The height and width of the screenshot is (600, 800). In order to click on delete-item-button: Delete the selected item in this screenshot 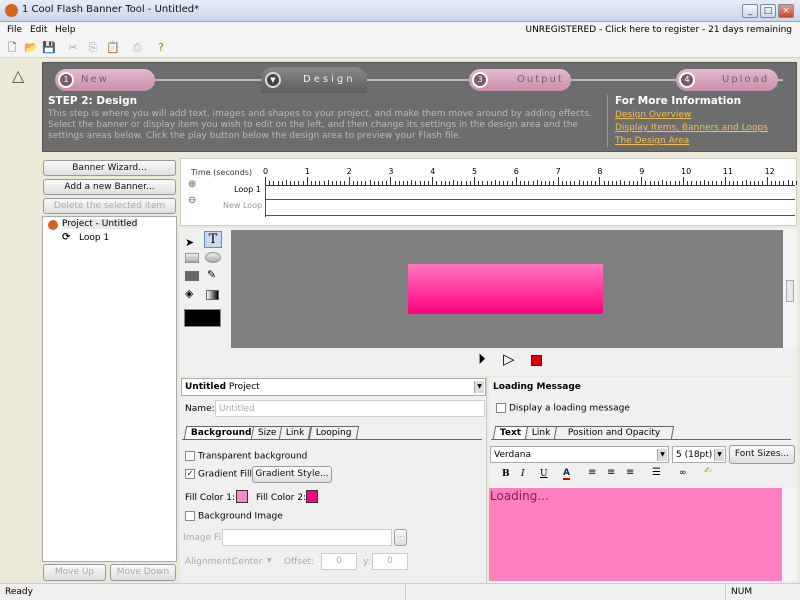, I will do `click(109, 206)`.